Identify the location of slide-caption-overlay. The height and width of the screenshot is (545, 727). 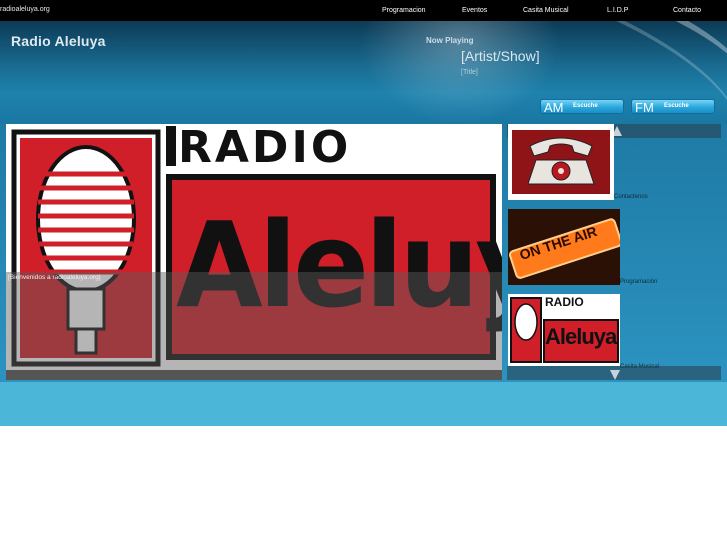
(254, 321).